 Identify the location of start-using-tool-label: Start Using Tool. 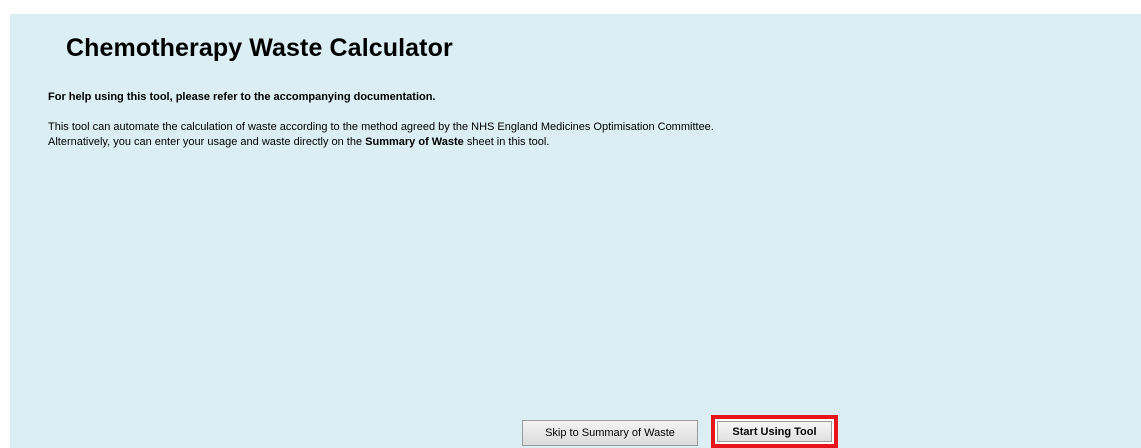
(774, 431).